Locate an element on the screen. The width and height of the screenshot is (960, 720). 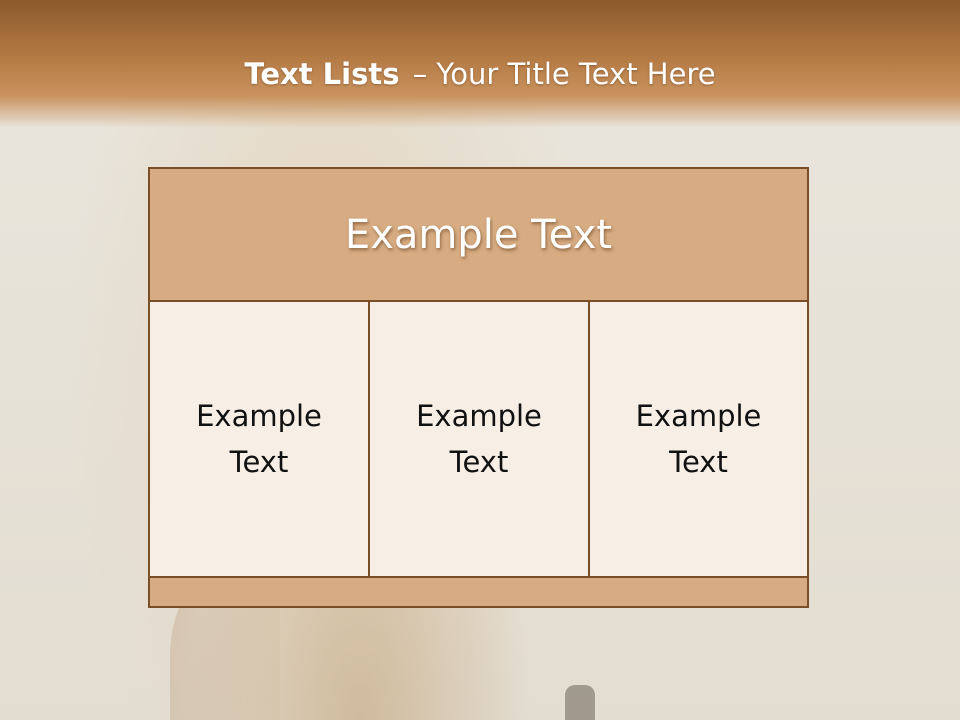
diagram-cell-3: Example Text is located at coordinates (698, 439).